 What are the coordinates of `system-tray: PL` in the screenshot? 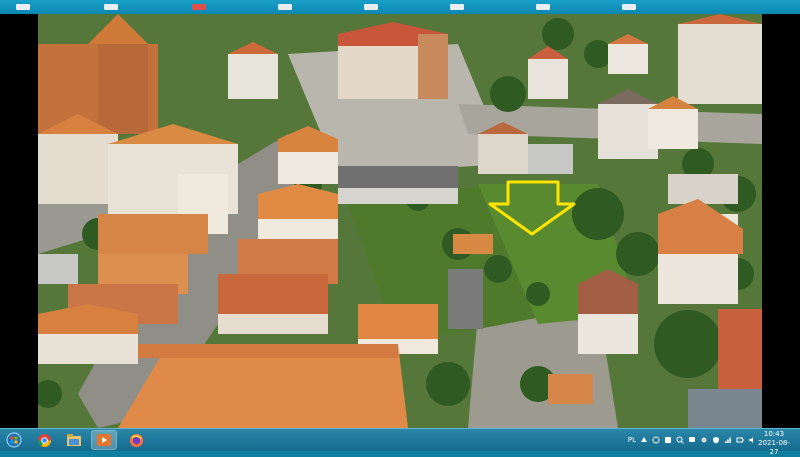 It's located at (692, 440).